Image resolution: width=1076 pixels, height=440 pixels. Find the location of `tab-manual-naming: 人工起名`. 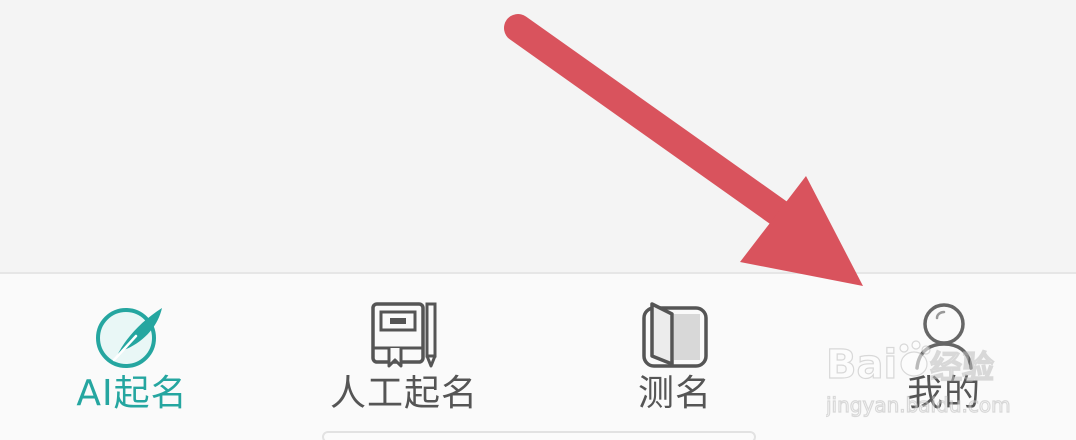

tab-manual-naming: 人工起名 is located at coordinates (404, 360).